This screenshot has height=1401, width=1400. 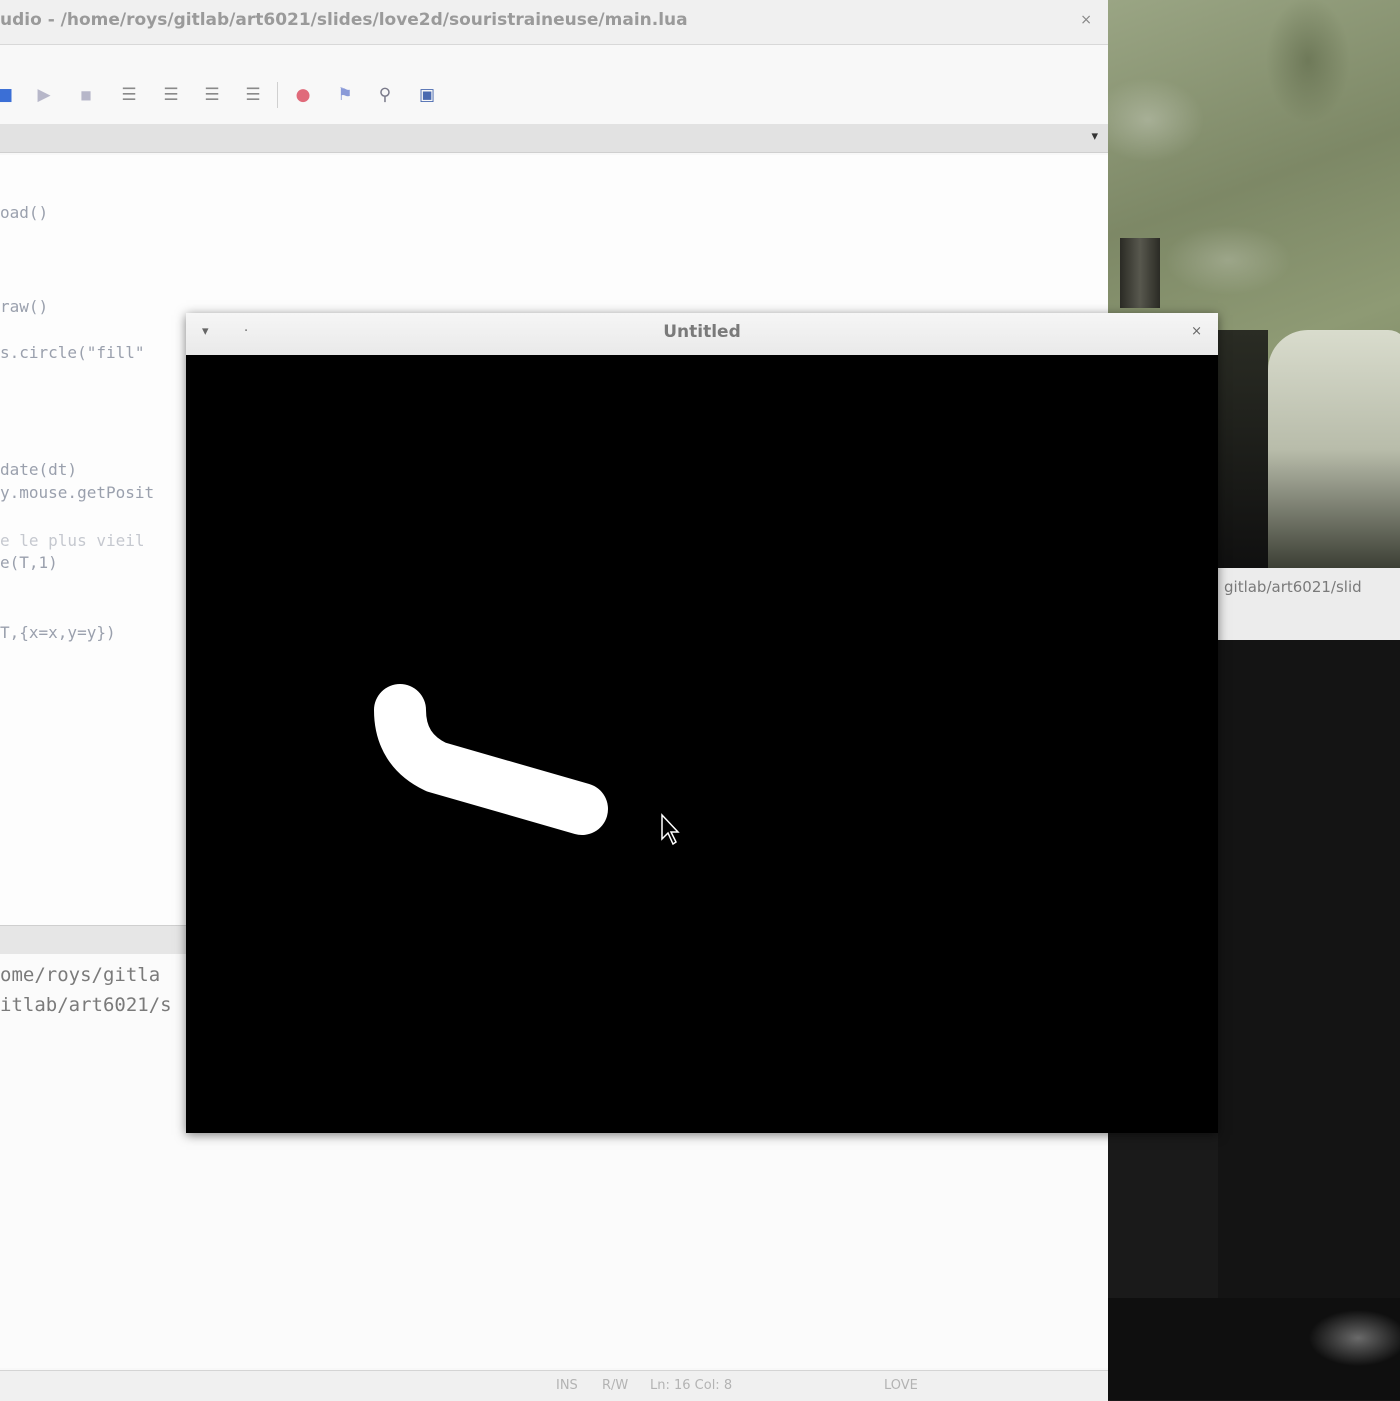 I want to click on terminal-title: gitlab/art6021/slid, so click(x=1309, y=604).